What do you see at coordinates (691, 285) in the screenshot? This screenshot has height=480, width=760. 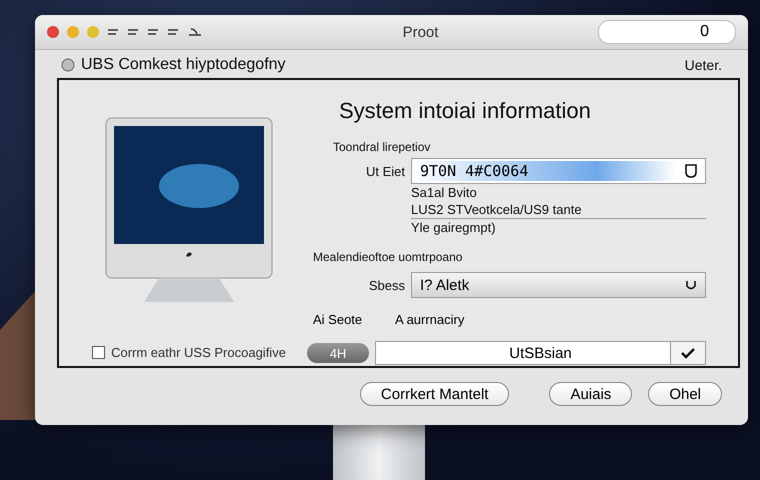 I see `chevron-down-icon` at bounding box center [691, 285].